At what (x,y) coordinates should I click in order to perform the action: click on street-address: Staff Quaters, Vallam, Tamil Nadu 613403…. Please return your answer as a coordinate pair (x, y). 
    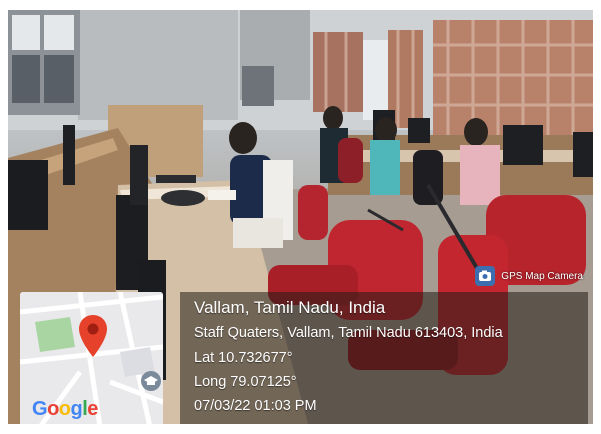
    Looking at the image, I should click on (348, 333).